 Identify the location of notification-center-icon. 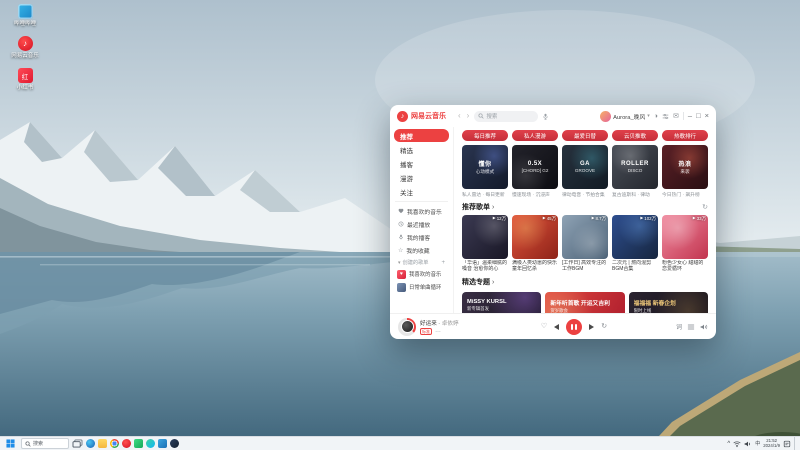
(787, 444).